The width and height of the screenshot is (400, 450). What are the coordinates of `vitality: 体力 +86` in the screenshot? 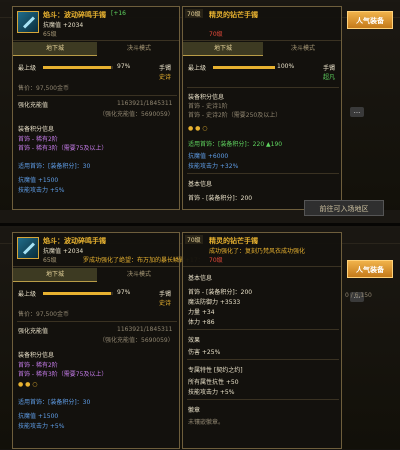 It's located at (201, 322).